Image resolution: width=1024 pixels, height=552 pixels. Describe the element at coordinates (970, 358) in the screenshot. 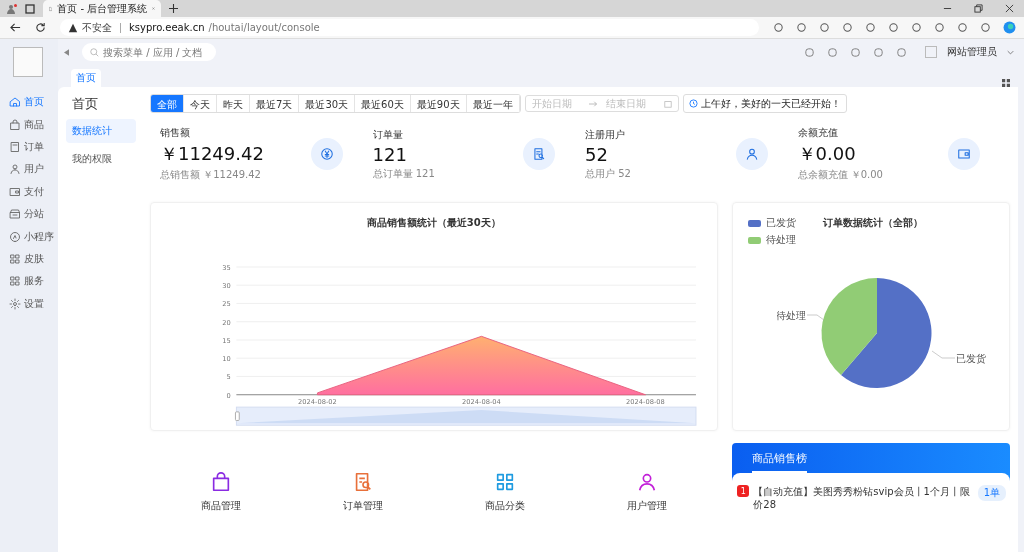

I see `slice-label: 已发货` at that location.